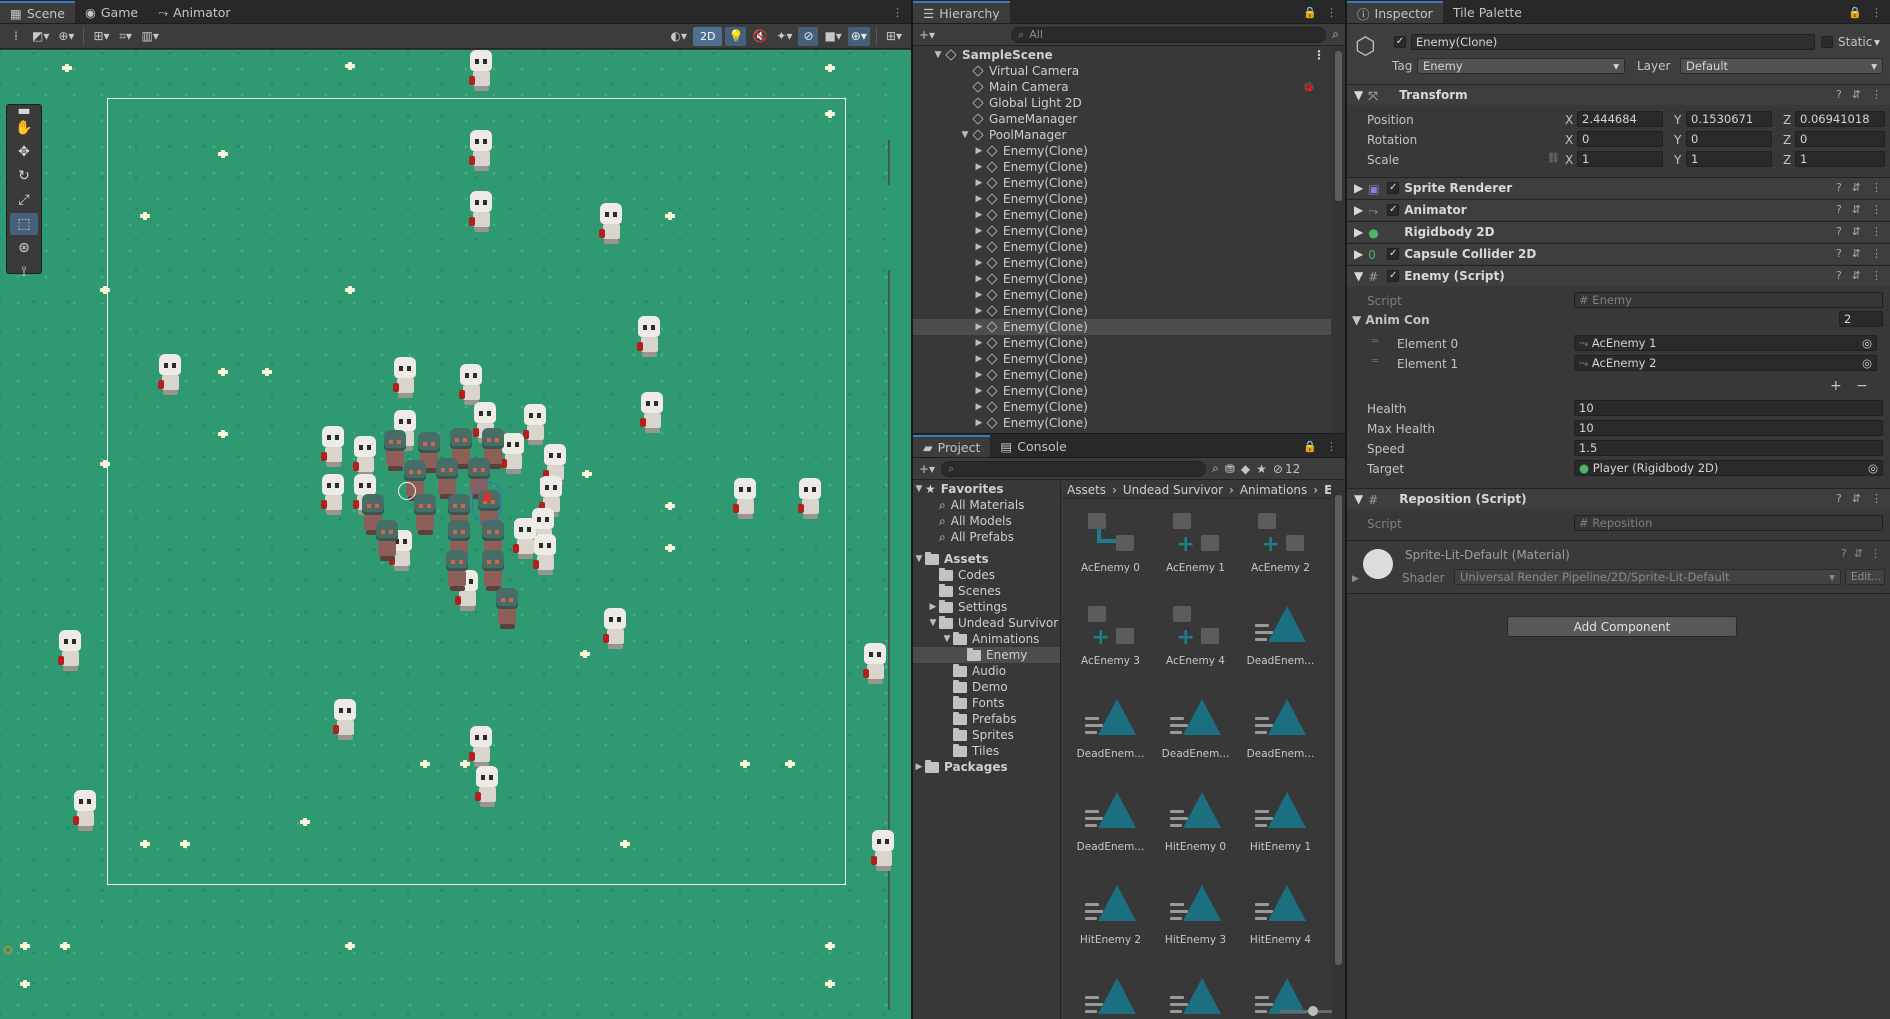 This screenshot has width=1890, height=1019. I want to click on material-header-icons: ? ⇵ ⋮, so click(1861, 553).